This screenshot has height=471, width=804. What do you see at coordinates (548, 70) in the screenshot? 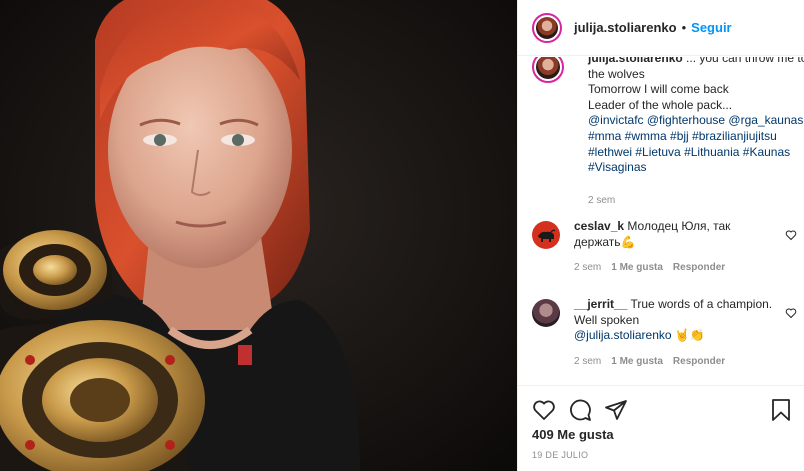
I see `caption-avatar` at bounding box center [548, 70].